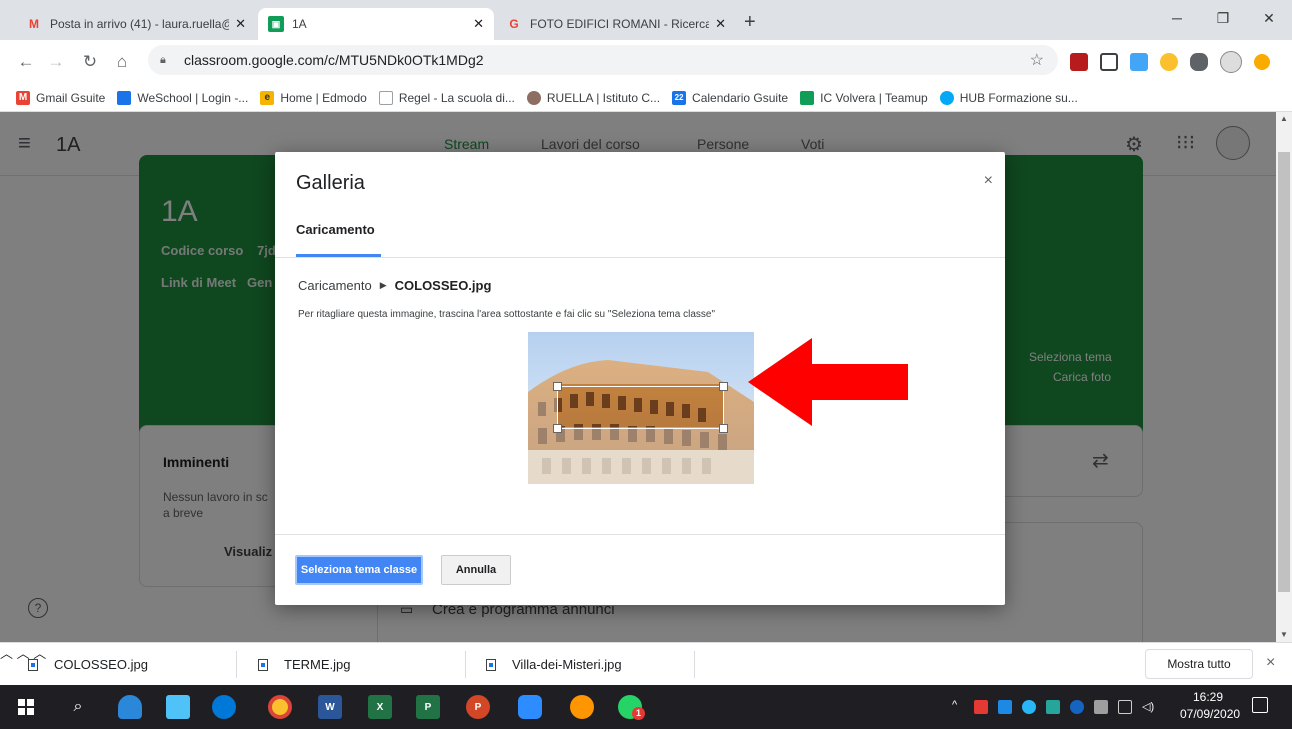  I want to click on bookmark-label: IC Volvera | Teamup, so click(874, 97).